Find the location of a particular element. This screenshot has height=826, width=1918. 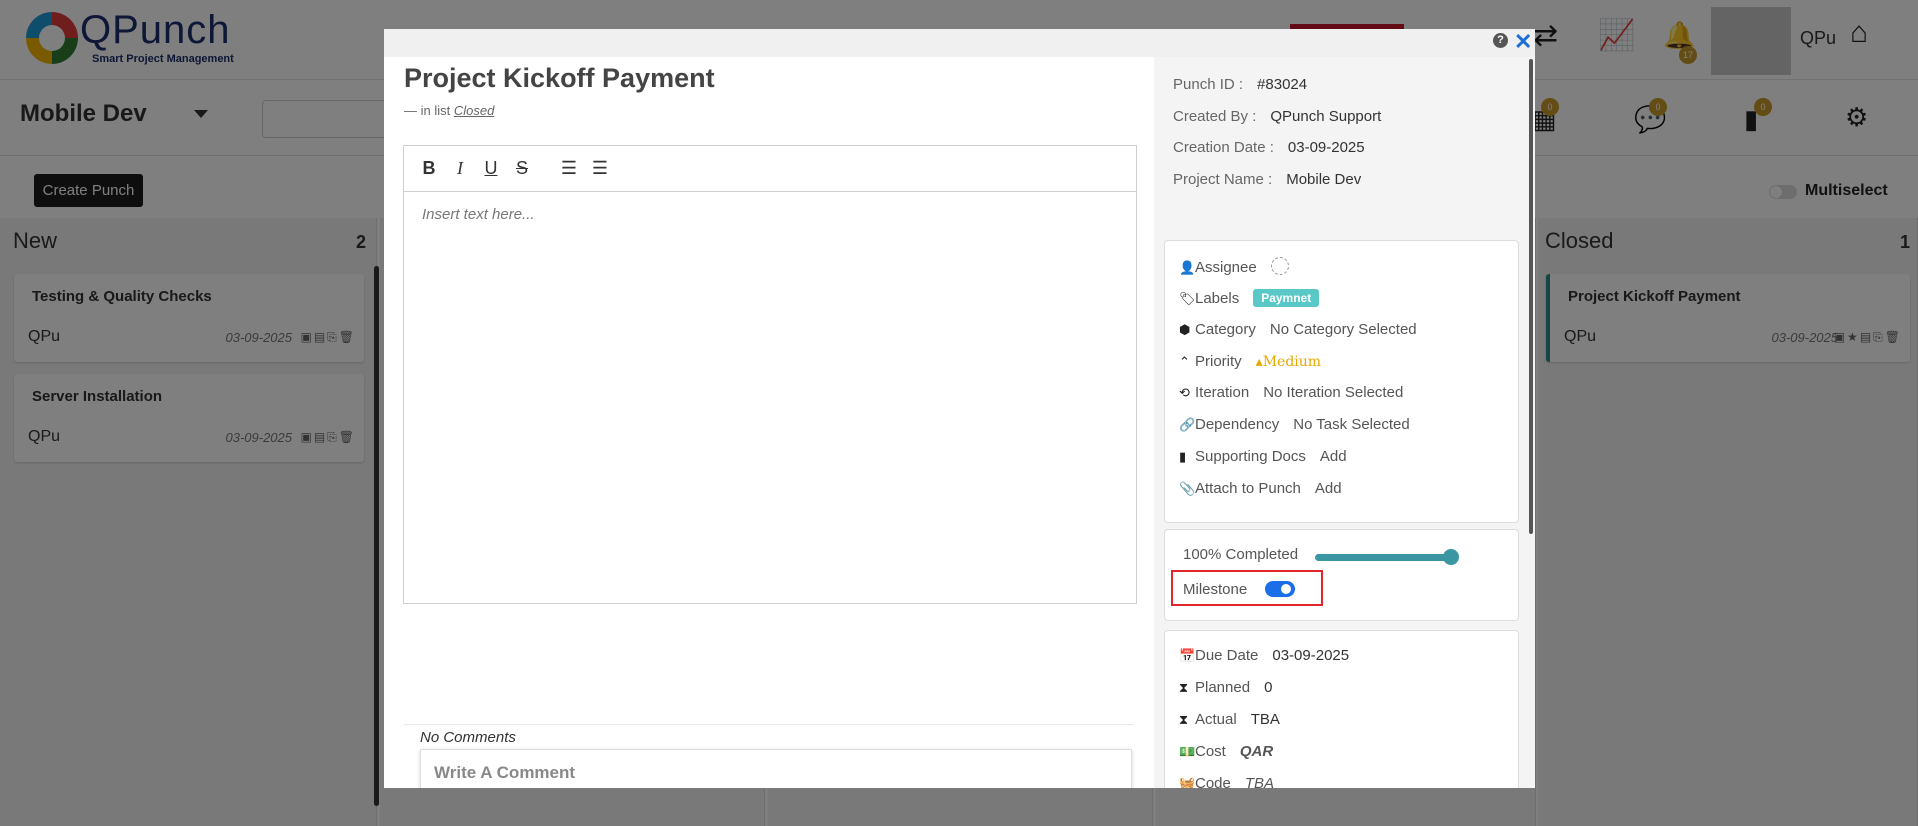

strikethrough-button: S is located at coordinates (522, 168).